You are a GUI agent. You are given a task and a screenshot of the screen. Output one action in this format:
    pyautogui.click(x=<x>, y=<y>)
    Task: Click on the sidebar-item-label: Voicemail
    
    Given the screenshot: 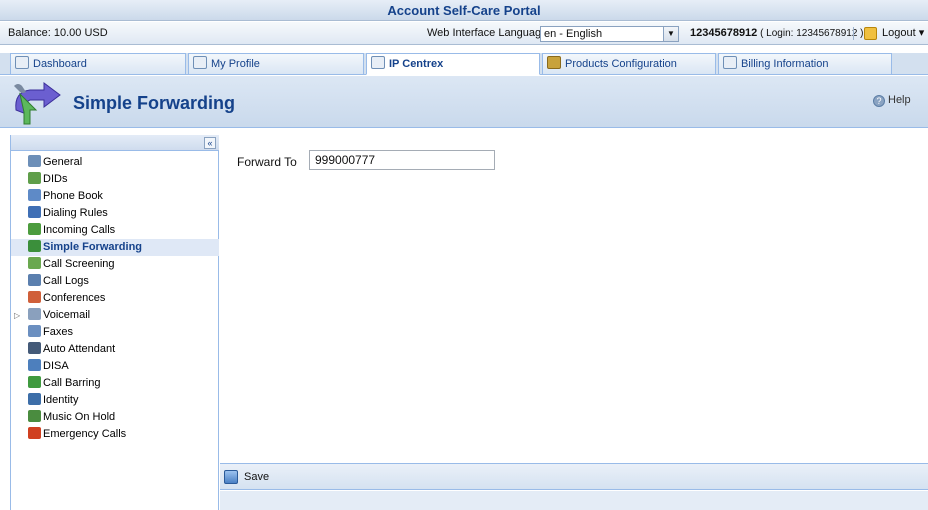 What is the action you would take?
    pyautogui.click(x=67, y=315)
    